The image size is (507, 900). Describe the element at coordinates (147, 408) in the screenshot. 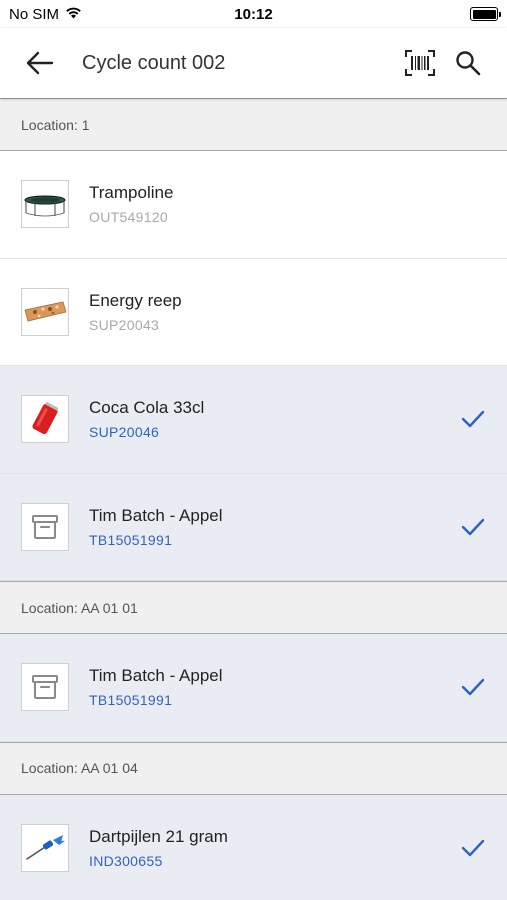

I see `item-name: Coca Cola 33cl` at that location.